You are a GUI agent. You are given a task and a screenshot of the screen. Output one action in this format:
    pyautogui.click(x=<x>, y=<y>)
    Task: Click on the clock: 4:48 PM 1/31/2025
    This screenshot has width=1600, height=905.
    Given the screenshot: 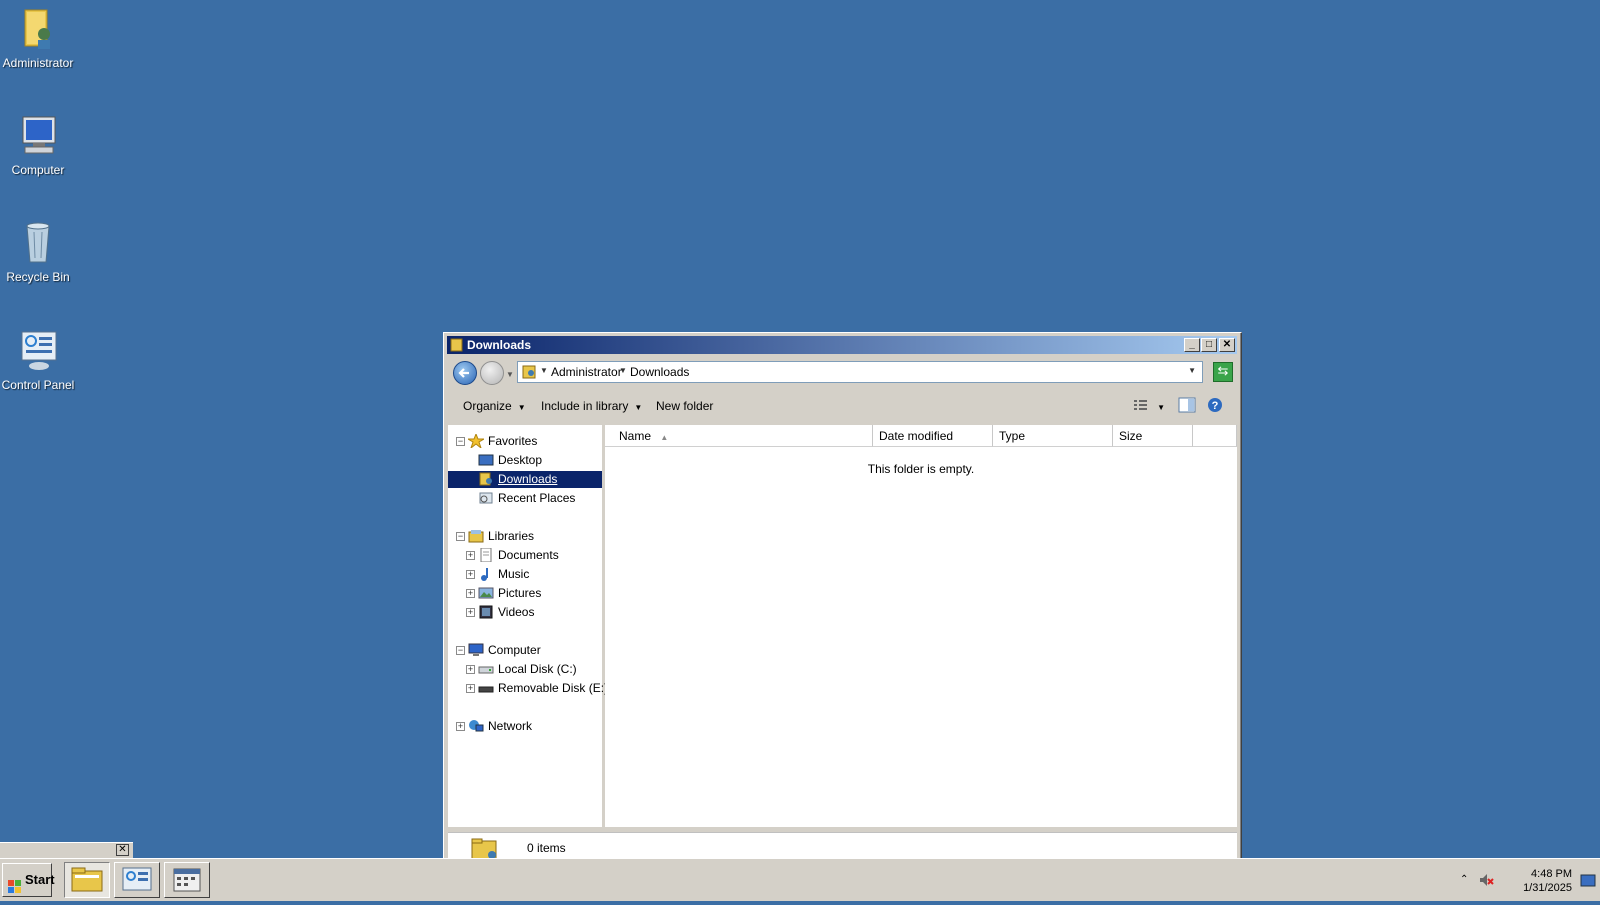 What is the action you would take?
    pyautogui.click(x=1547, y=881)
    